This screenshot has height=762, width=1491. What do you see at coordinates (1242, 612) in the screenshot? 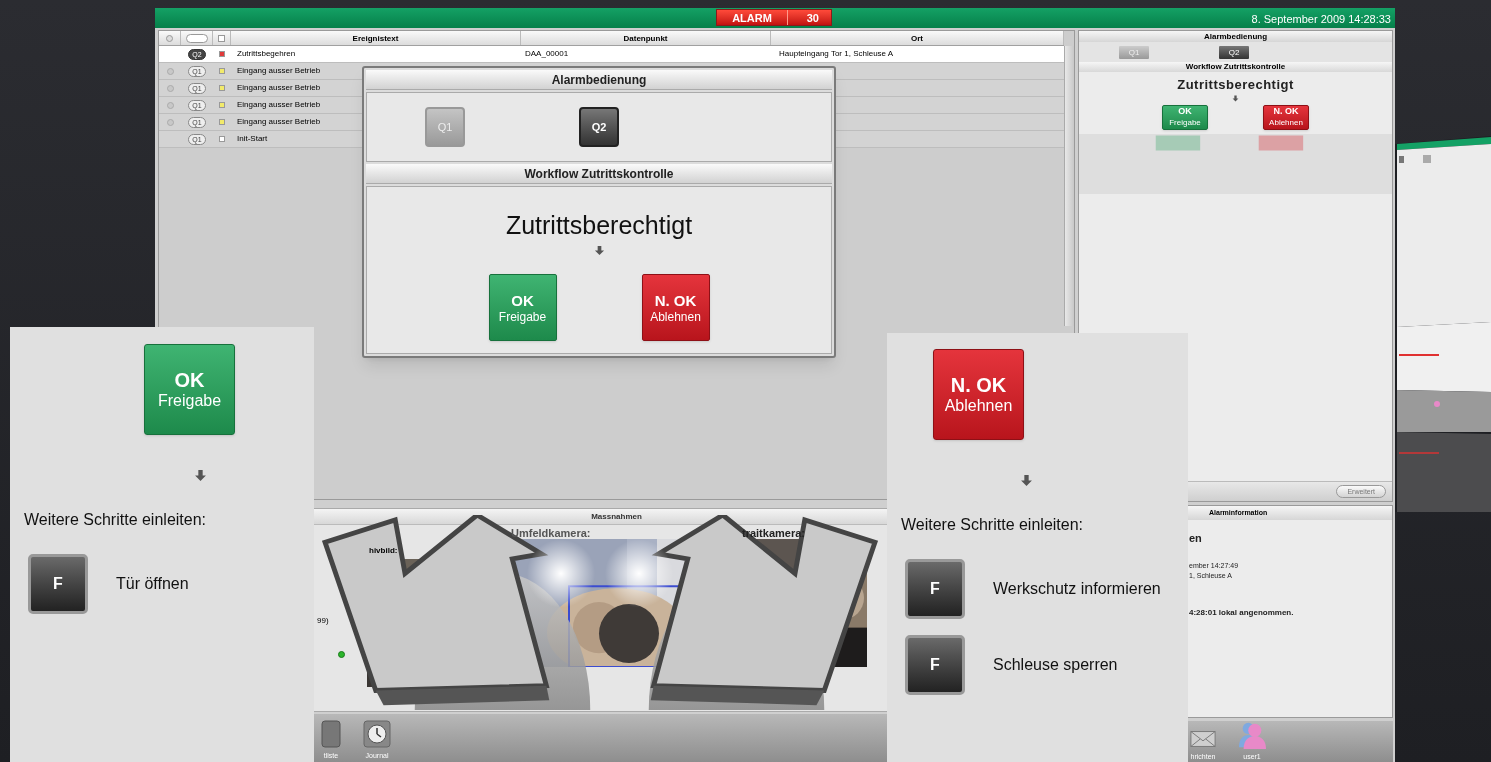
I see `info-text: 4:28:01 lokal angenommen.` at bounding box center [1242, 612].